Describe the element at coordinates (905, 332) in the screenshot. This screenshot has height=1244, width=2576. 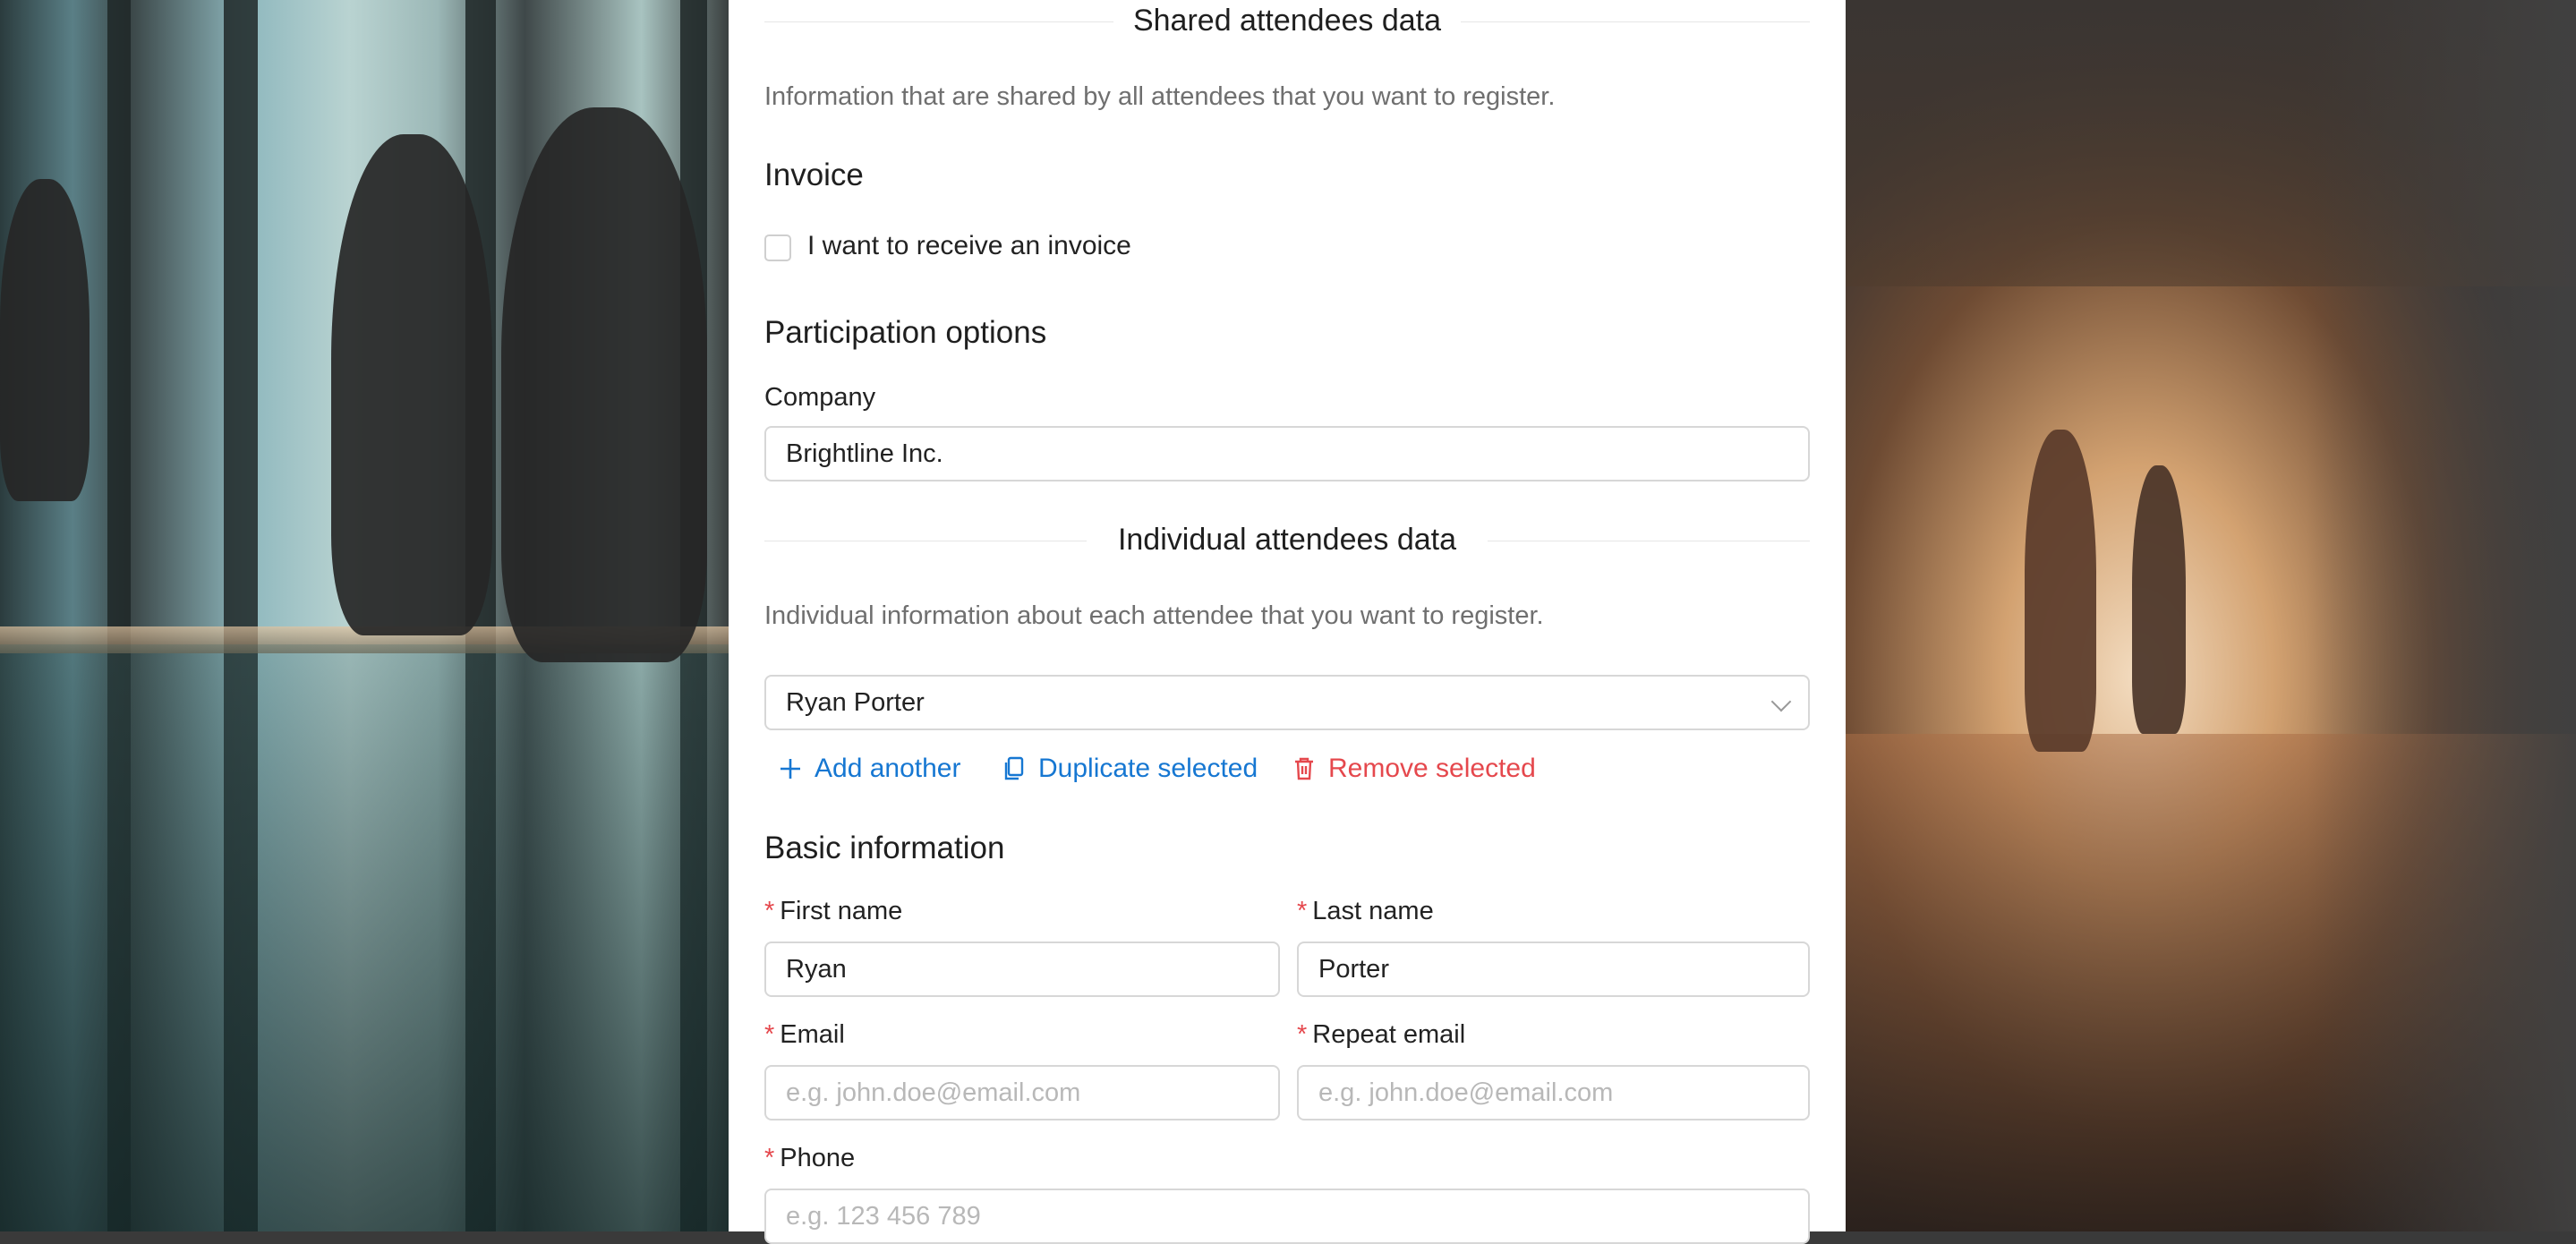
I see `participation-options-heading: Participation options` at that location.